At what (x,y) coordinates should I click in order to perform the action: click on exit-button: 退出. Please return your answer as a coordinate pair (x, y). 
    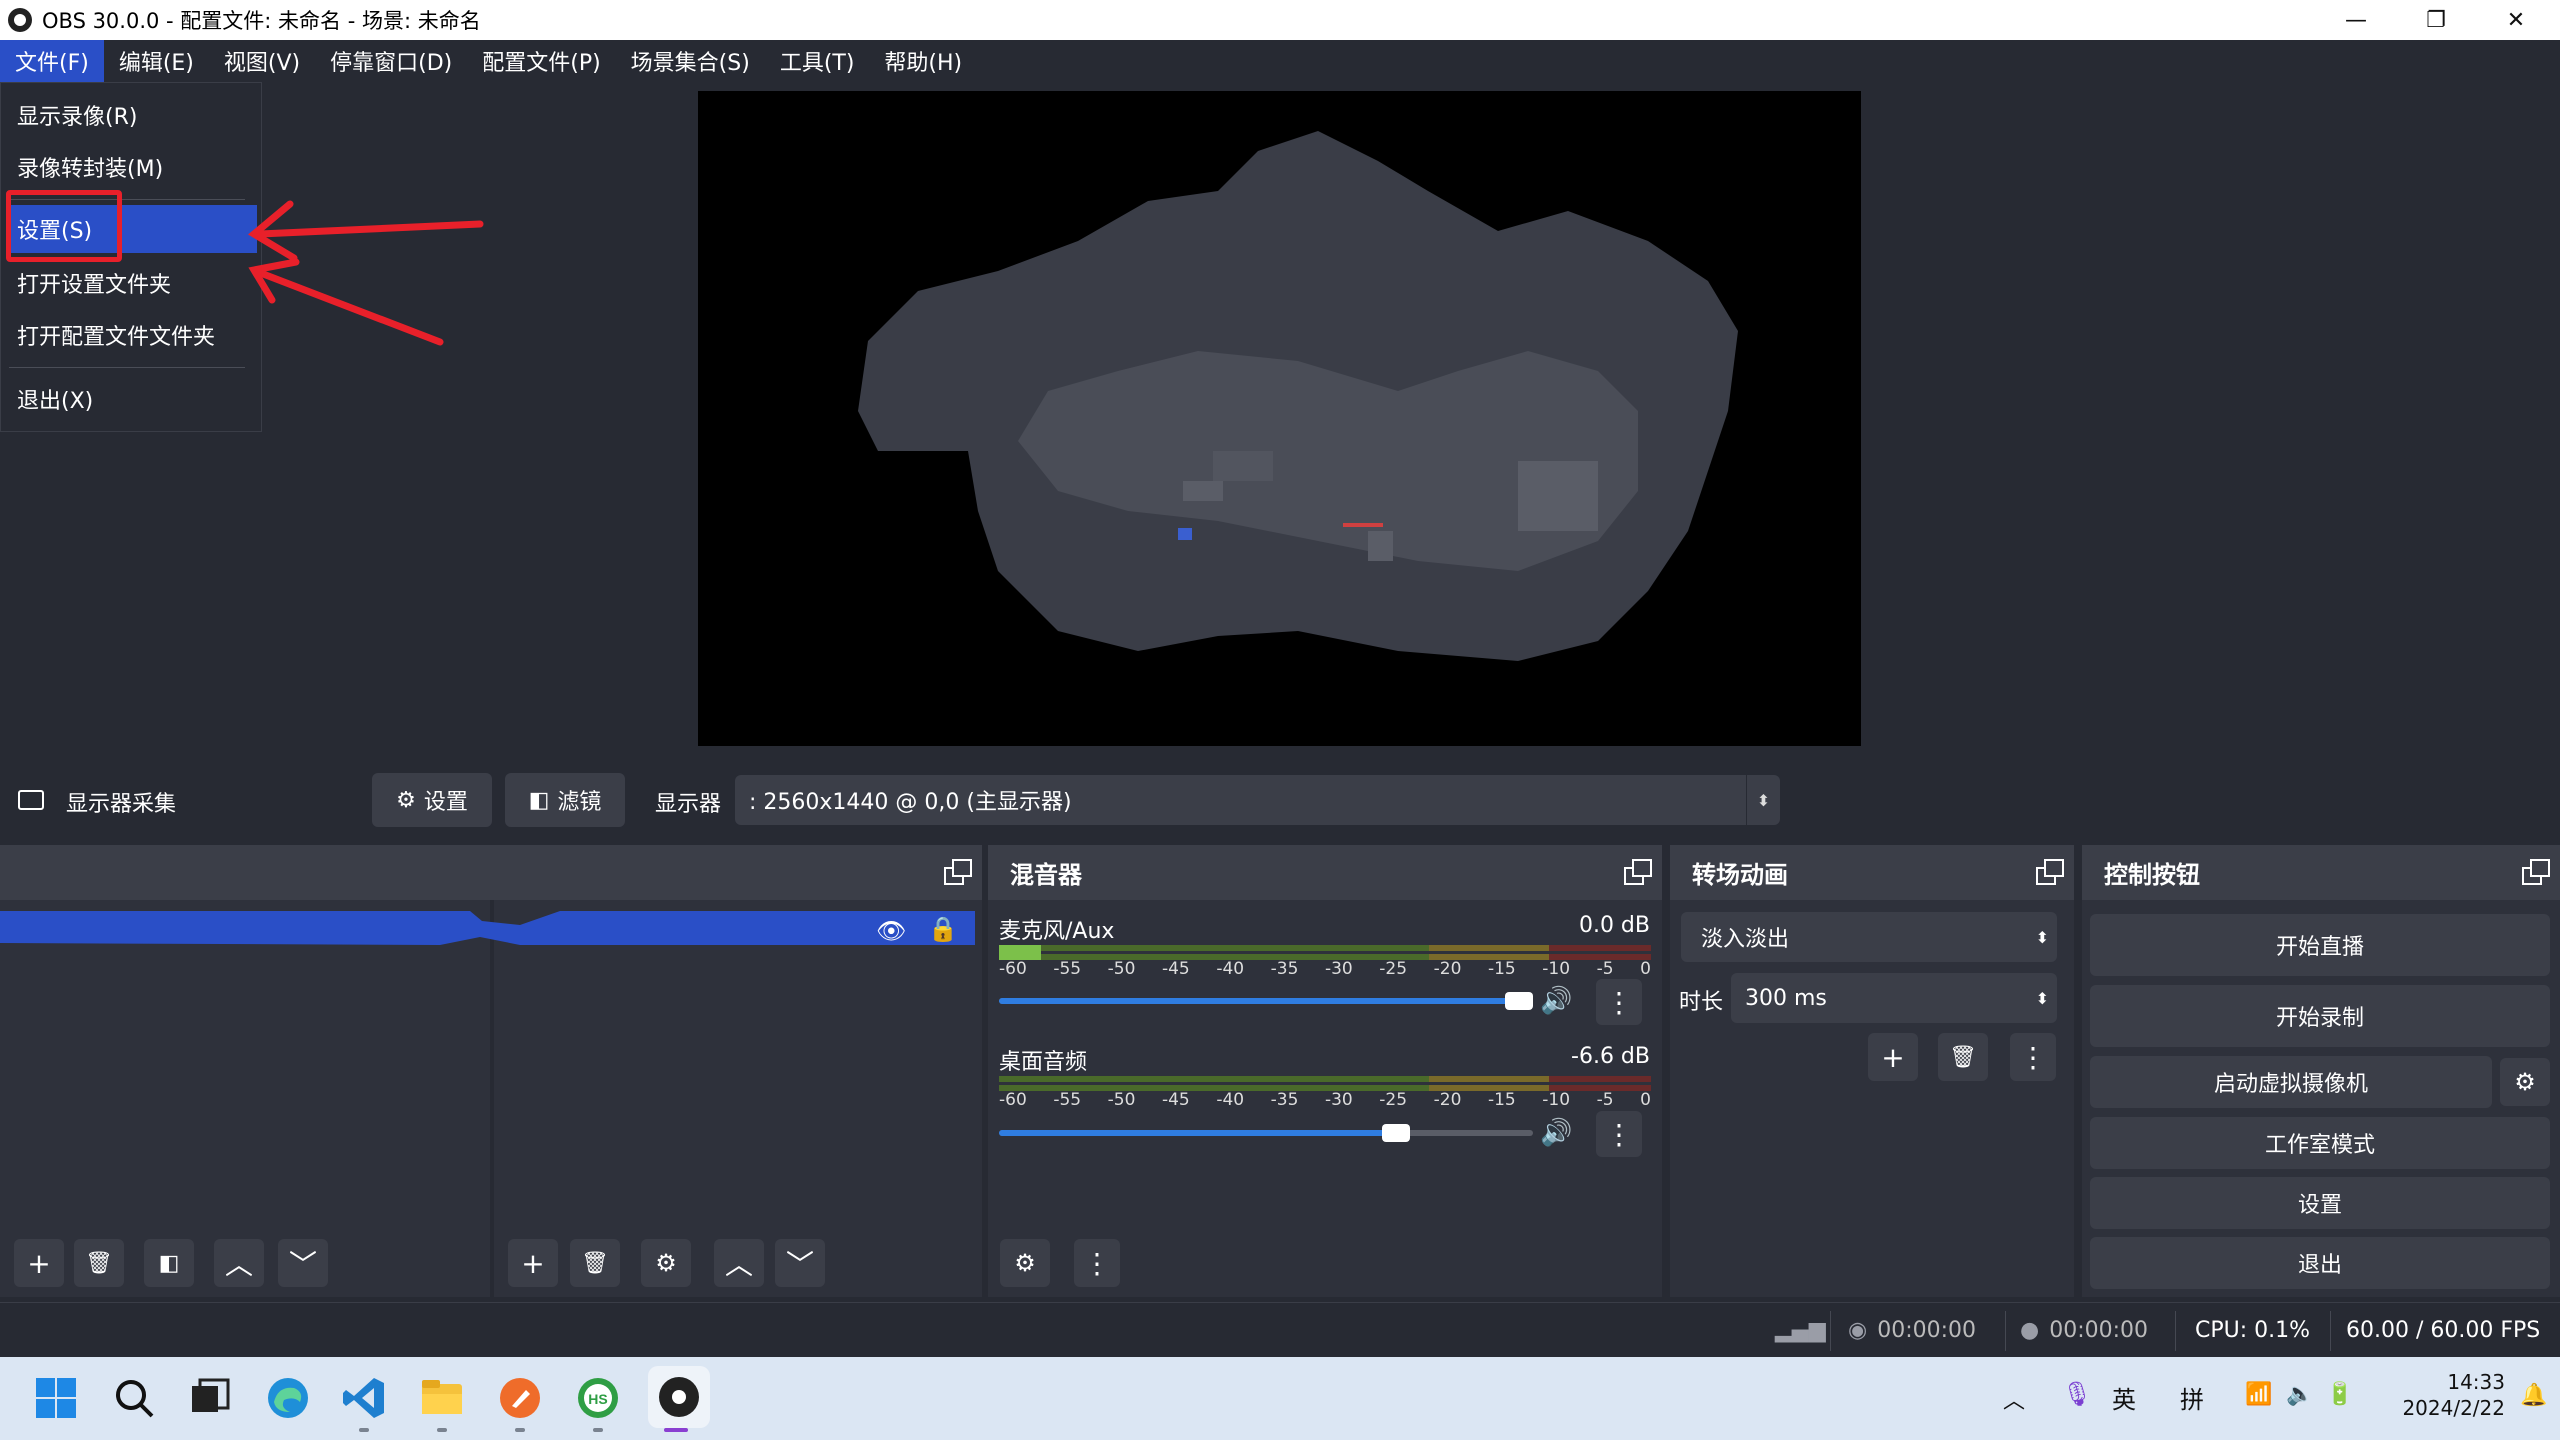
    Looking at the image, I should click on (2320, 1263).